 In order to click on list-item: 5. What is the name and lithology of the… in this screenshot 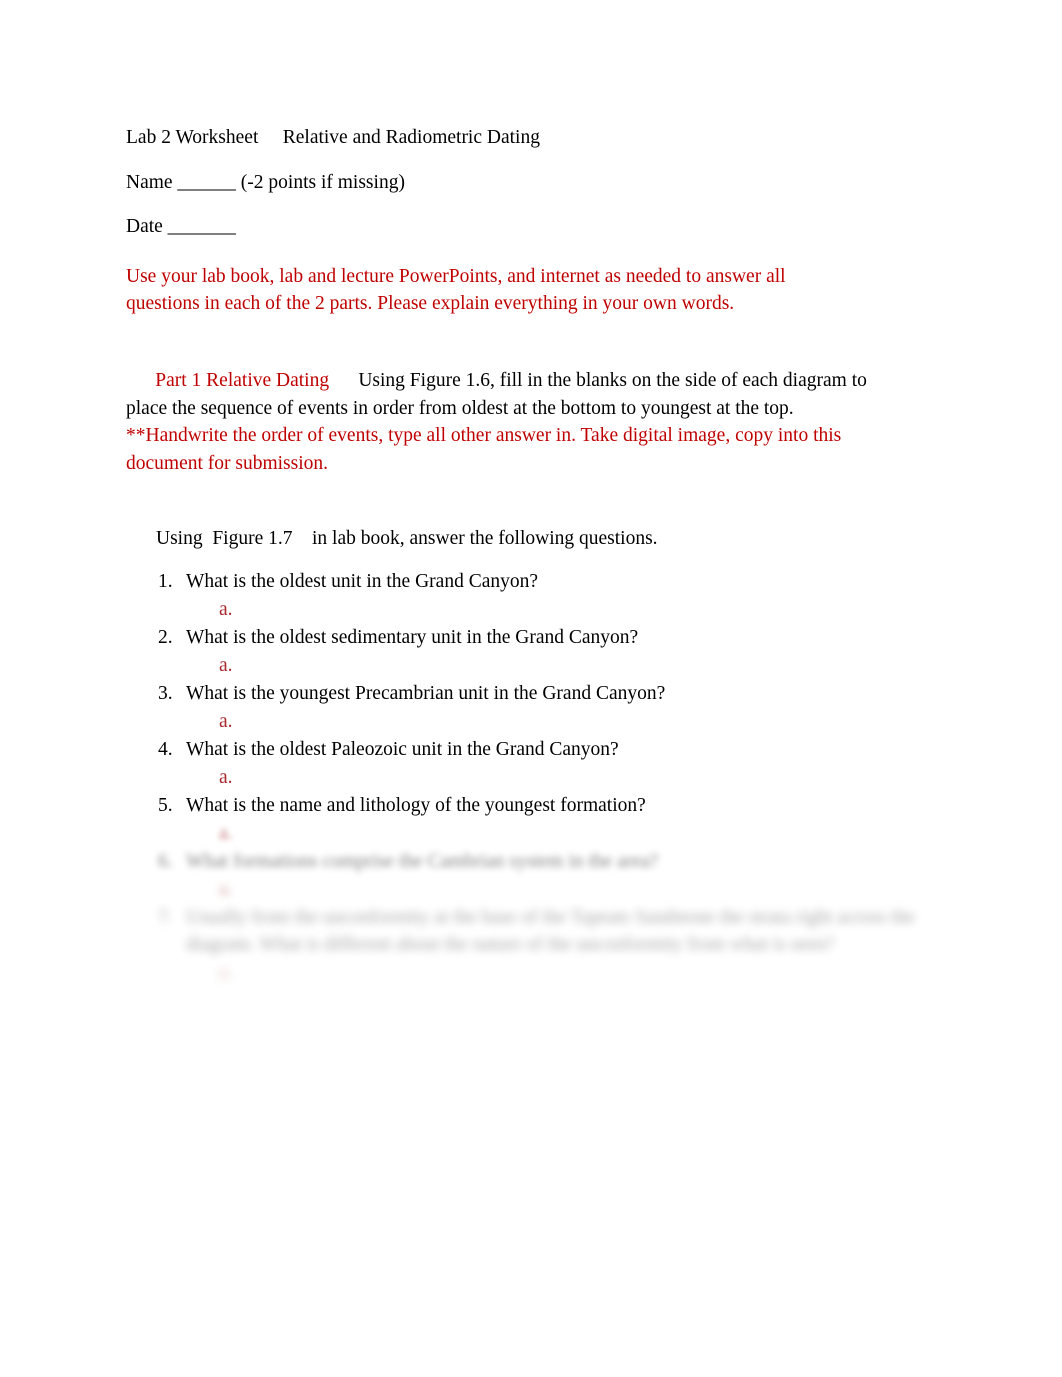, I will do `click(536, 805)`.